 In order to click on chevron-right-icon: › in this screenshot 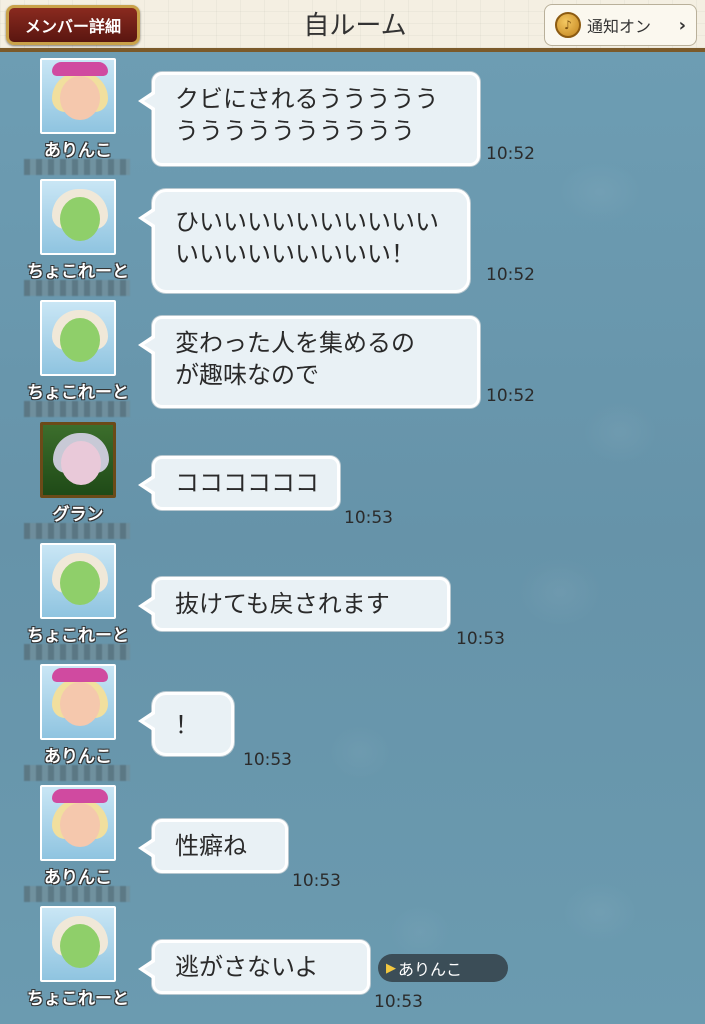, I will do `click(682, 25)`.